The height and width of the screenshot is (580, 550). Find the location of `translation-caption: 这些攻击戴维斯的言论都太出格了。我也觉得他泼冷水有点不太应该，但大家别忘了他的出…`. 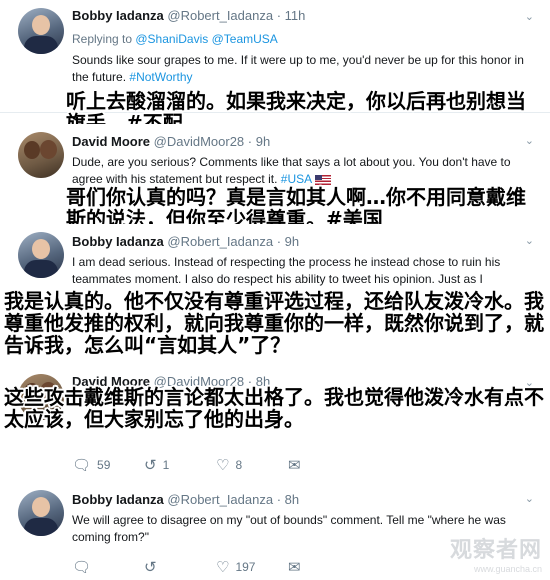

translation-caption: 这些攻击戴维斯的言论都太出格了。我也觉得他泼冷水有点不太应该，但大家别忘了他的出… is located at coordinates (274, 408).